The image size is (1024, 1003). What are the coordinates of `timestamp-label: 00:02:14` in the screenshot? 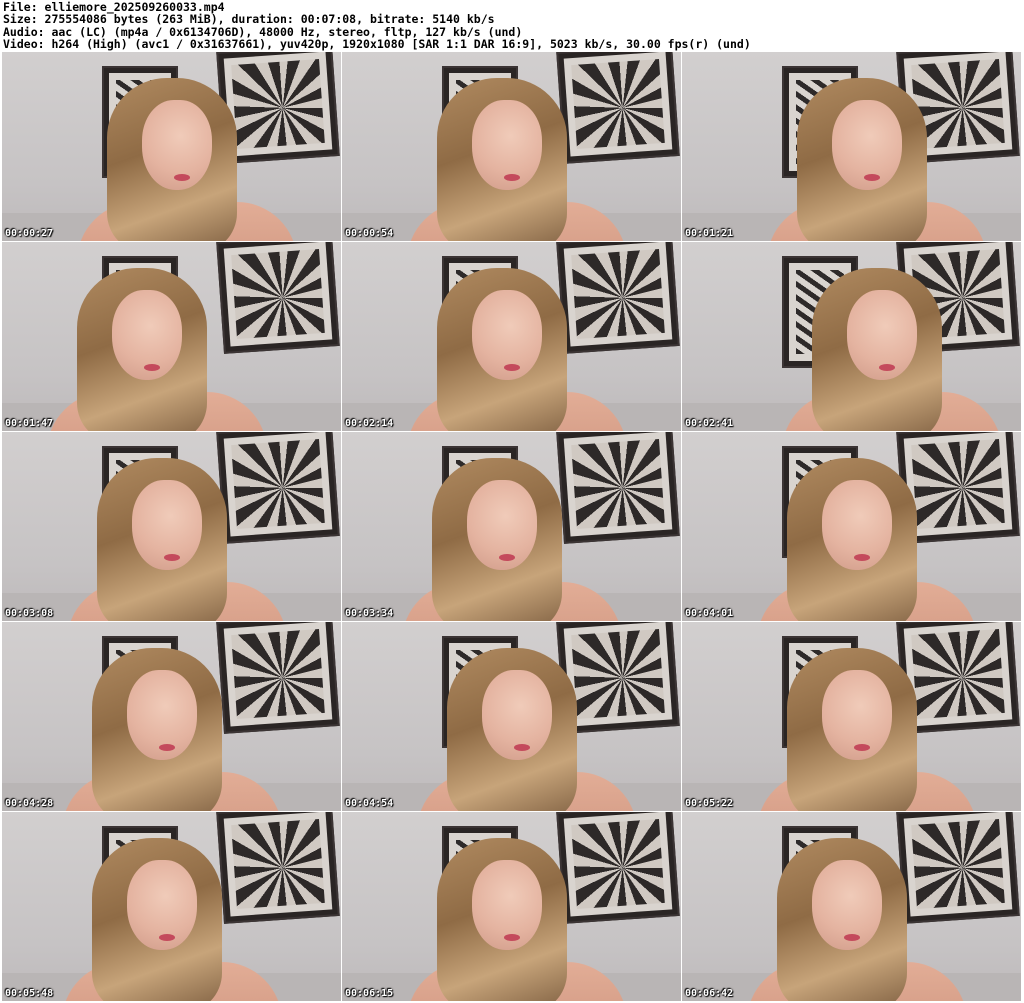 It's located at (369, 423).